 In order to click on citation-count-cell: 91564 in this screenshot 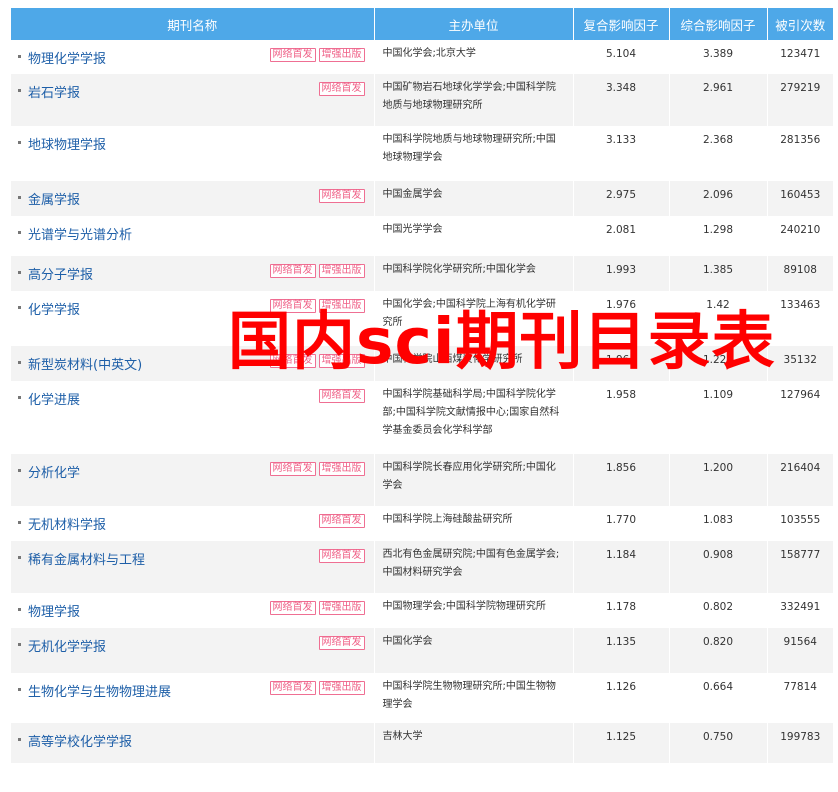, I will do `click(800, 650)`.